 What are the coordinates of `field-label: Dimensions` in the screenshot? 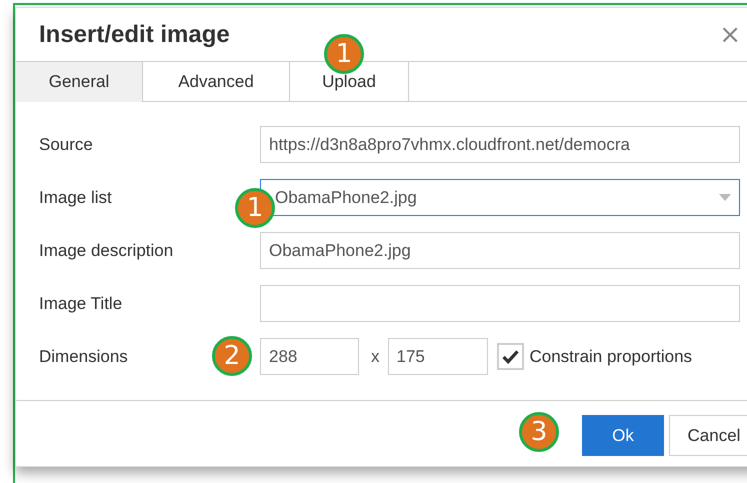 It's located at (83, 356).